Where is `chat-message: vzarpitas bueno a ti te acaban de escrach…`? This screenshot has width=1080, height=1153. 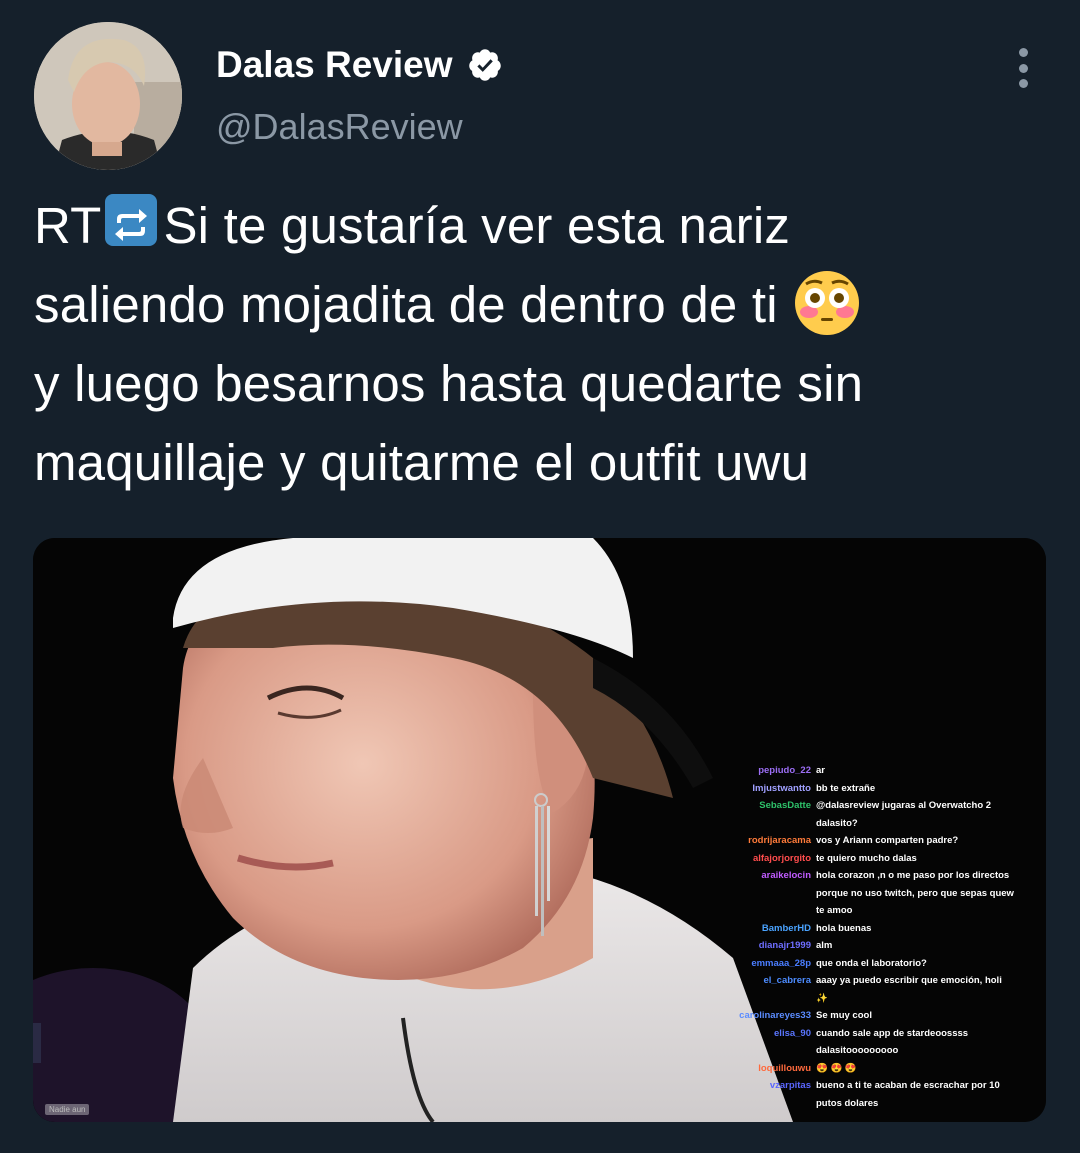 chat-message: vzarpitas bueno a ti te acaban de escrach… is located at coordinates (878, 1086).